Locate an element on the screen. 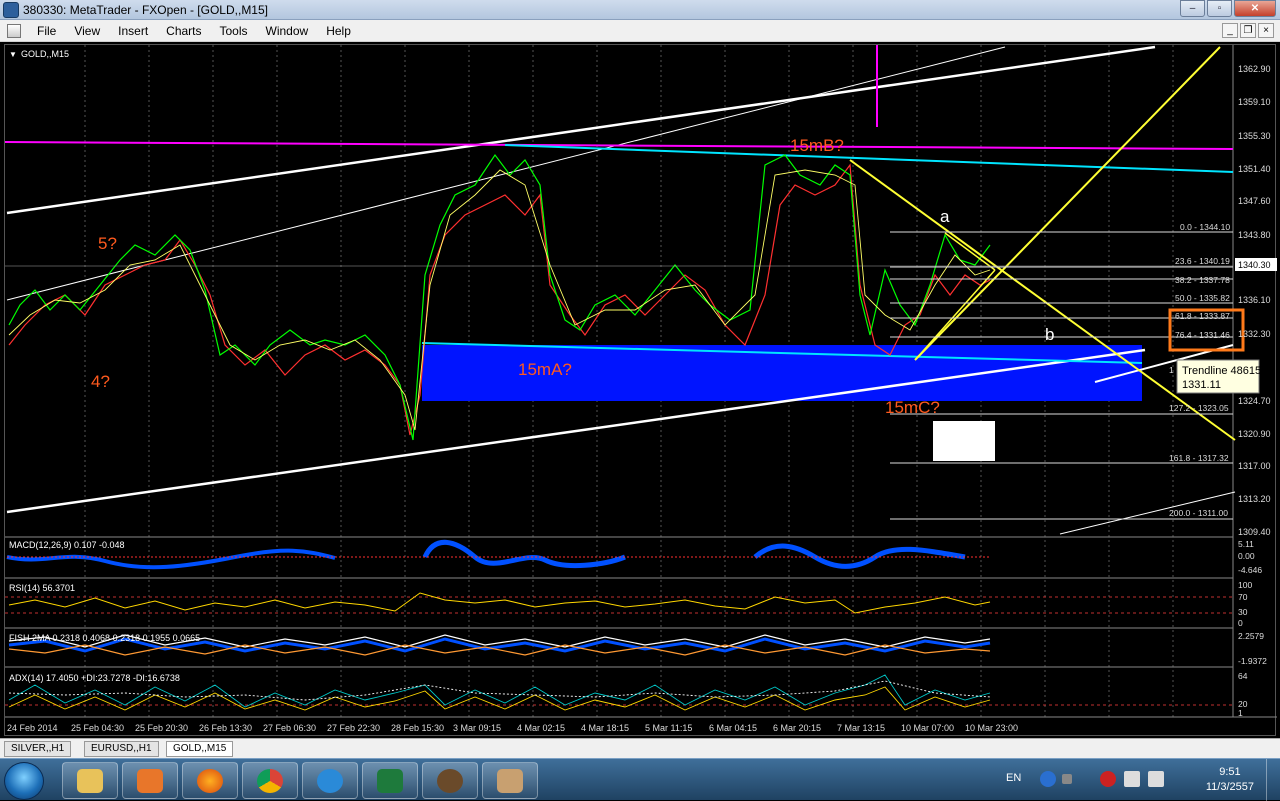  network-icon is located at coordinates (1132, 779).